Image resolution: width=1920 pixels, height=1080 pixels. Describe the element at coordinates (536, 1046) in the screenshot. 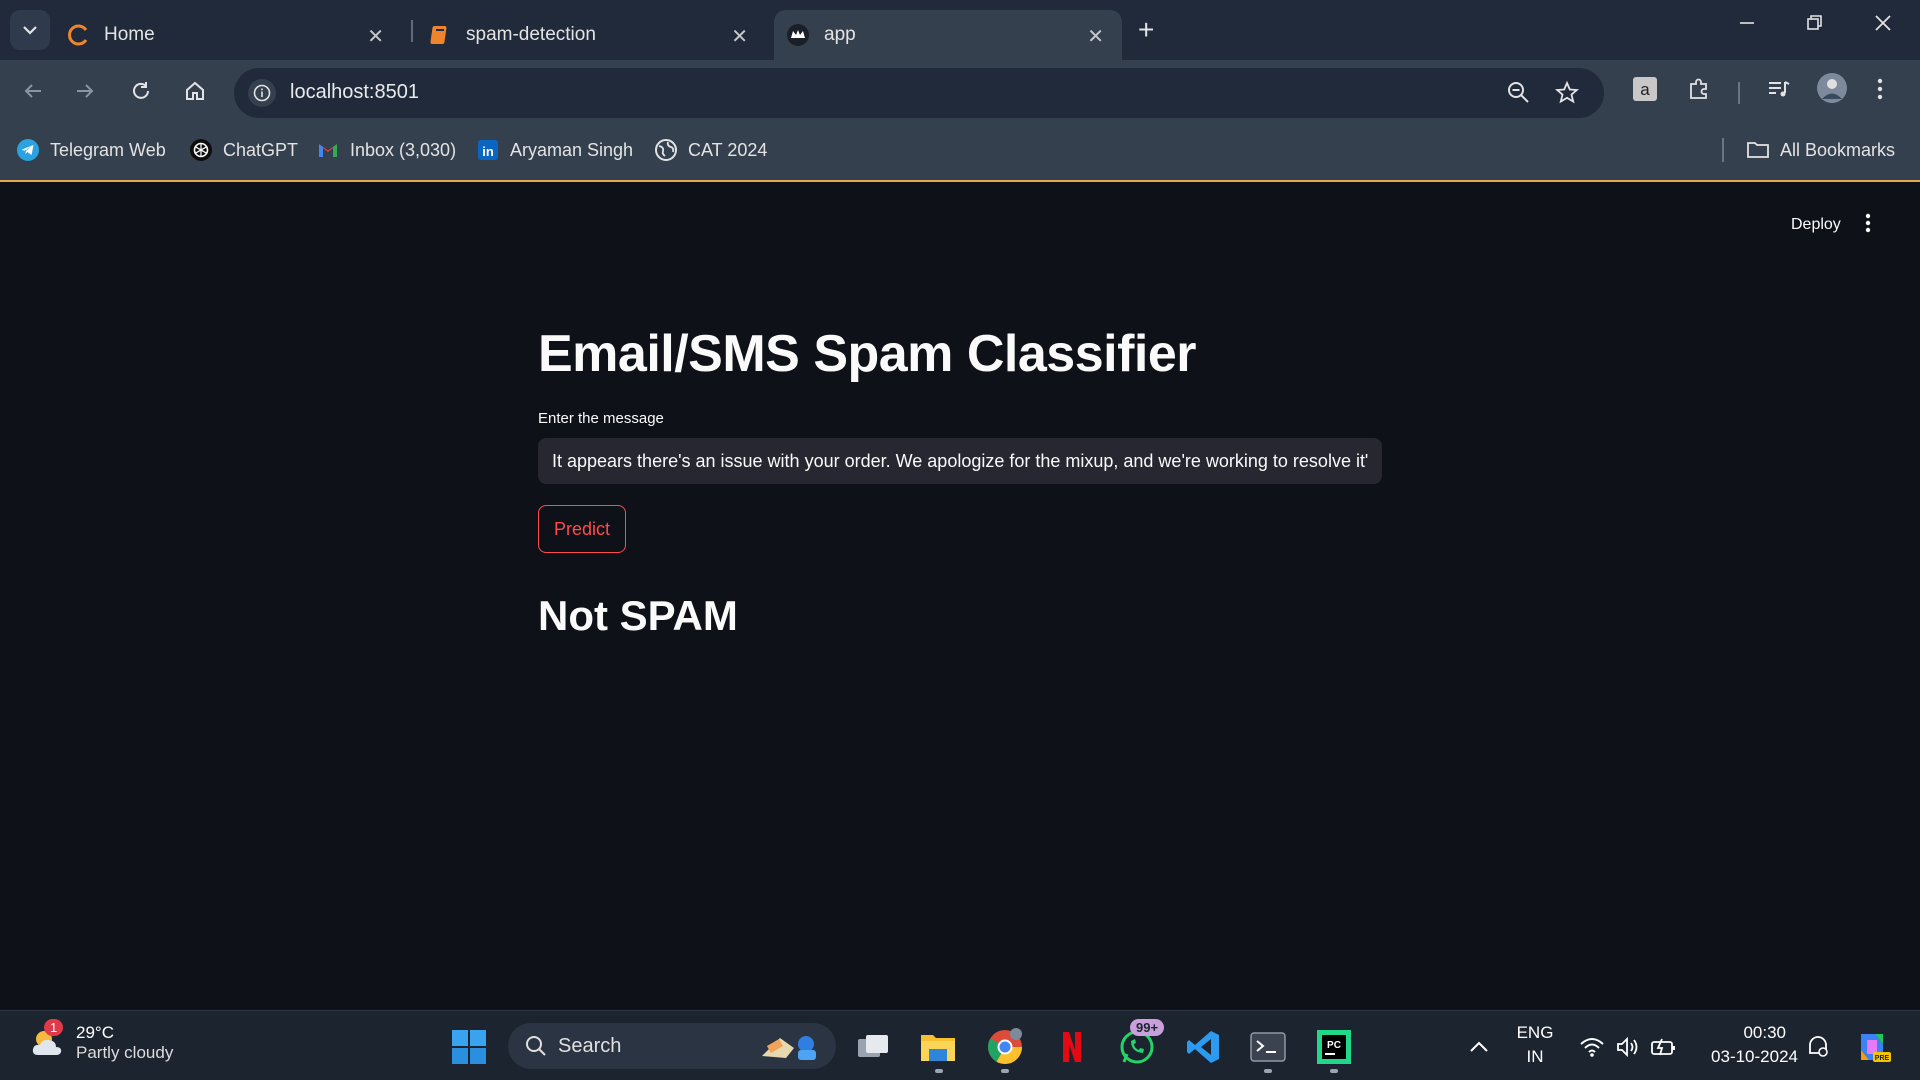

I see `search-icon` at that location.